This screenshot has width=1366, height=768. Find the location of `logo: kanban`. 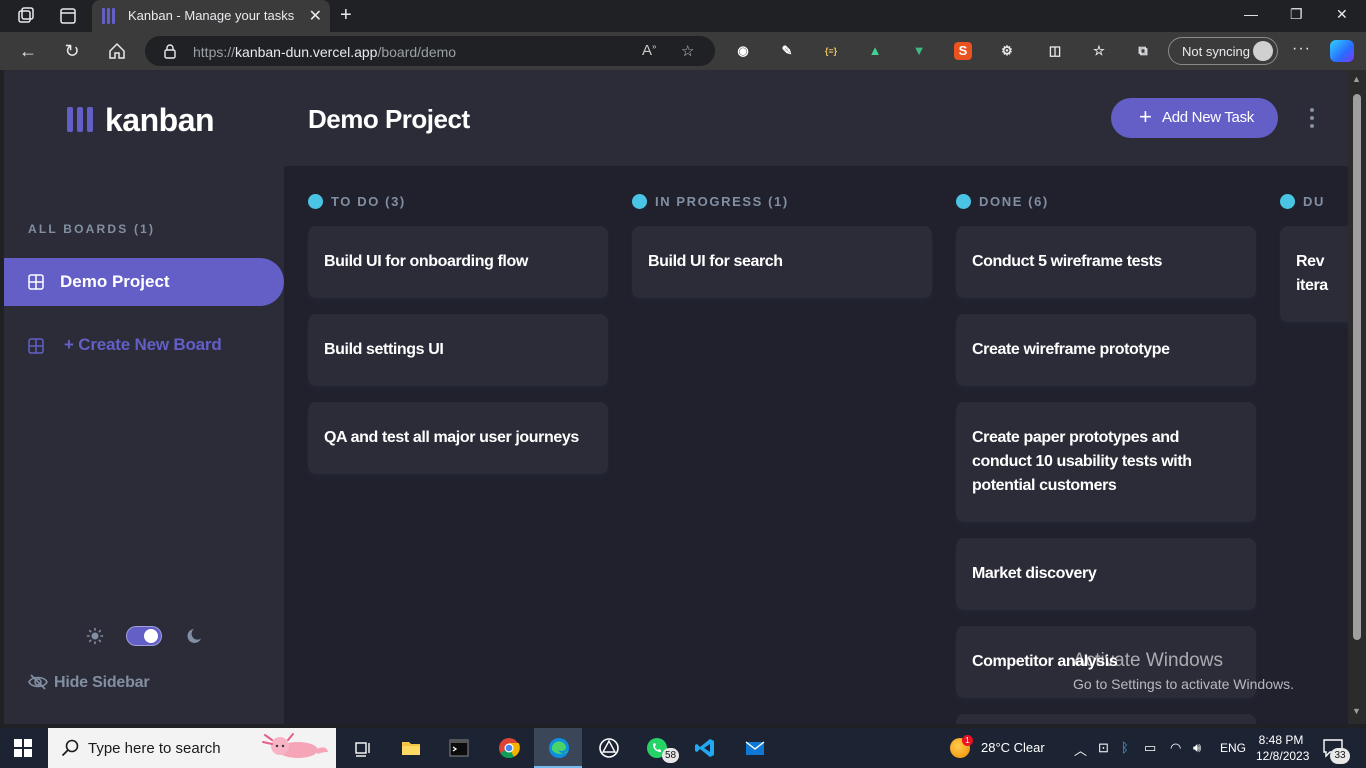

logo: kanban is located at coordinates (147, 120).